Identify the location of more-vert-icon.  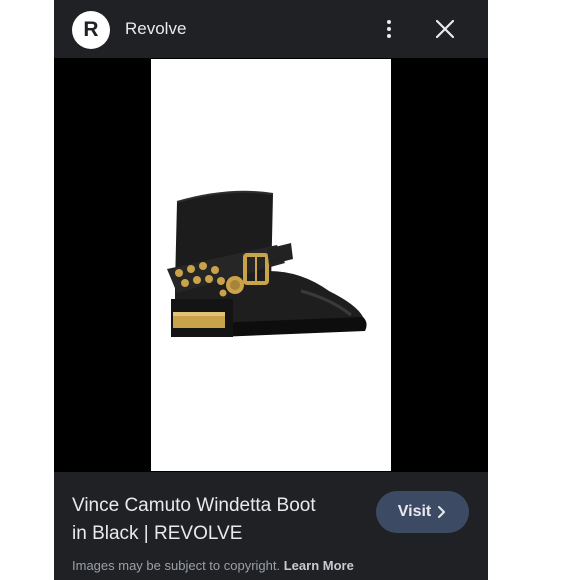
(389, 22).